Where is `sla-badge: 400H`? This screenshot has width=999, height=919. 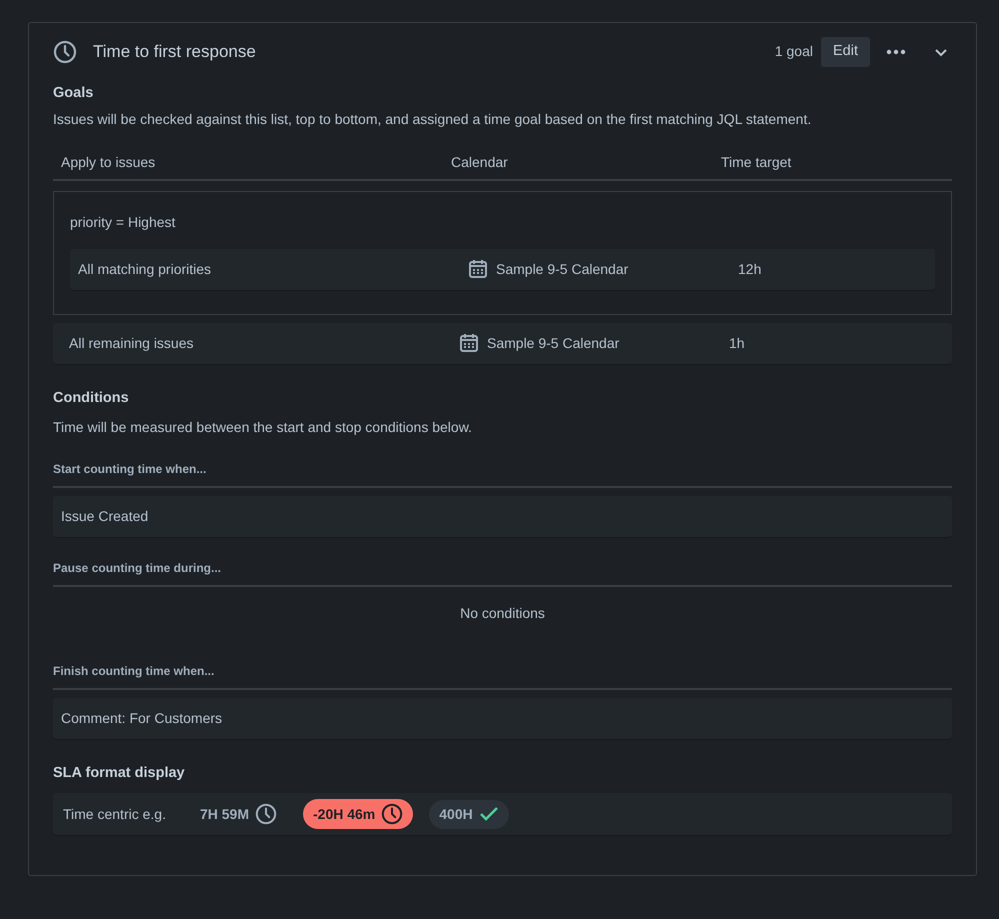 sla-badge: 400H is located at coordinates (469, 814).